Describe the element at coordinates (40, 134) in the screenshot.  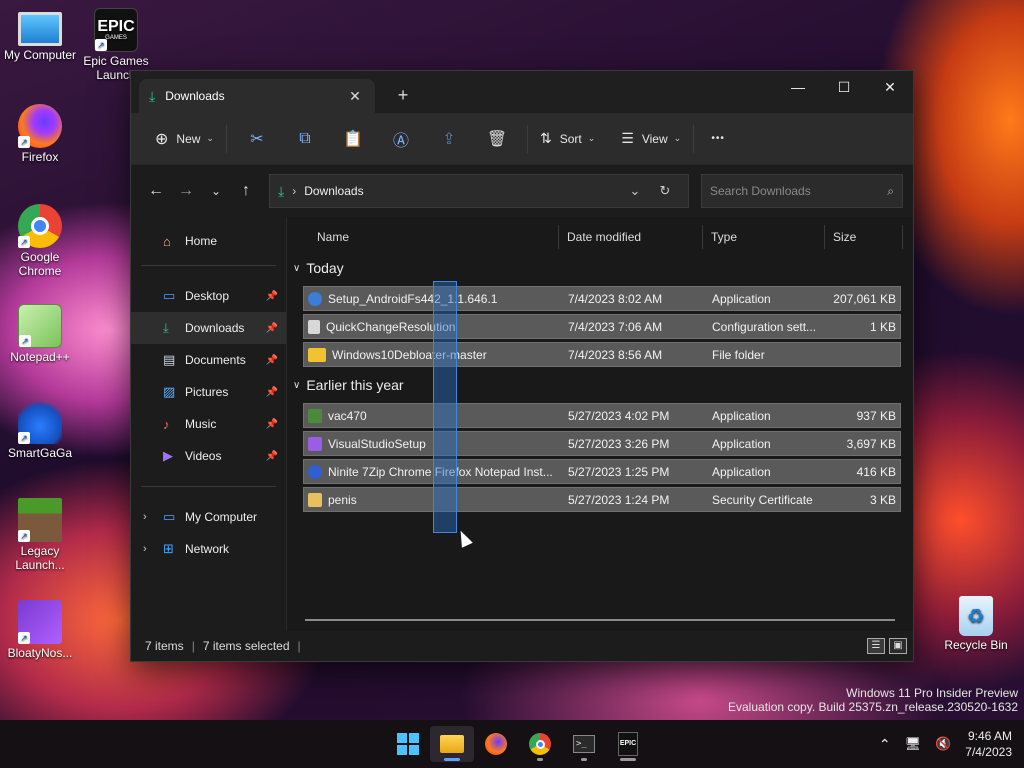
I see `desktop-icon-firefox: ↗ Firefox` at that location.